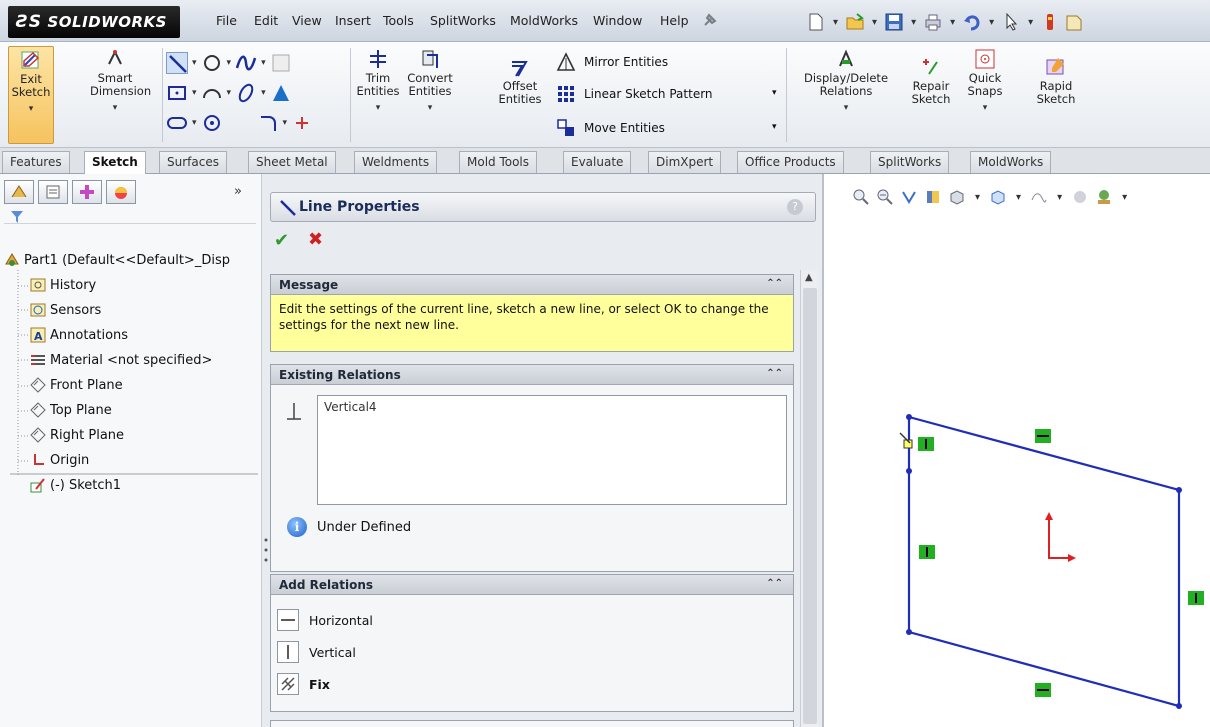 The image size is (1210, 727). What do you see at coordinates (115, 81) in the screenshot?
I see `smart-dimension-button: Smart Dimension ▾` at bounding box center [115, 81].